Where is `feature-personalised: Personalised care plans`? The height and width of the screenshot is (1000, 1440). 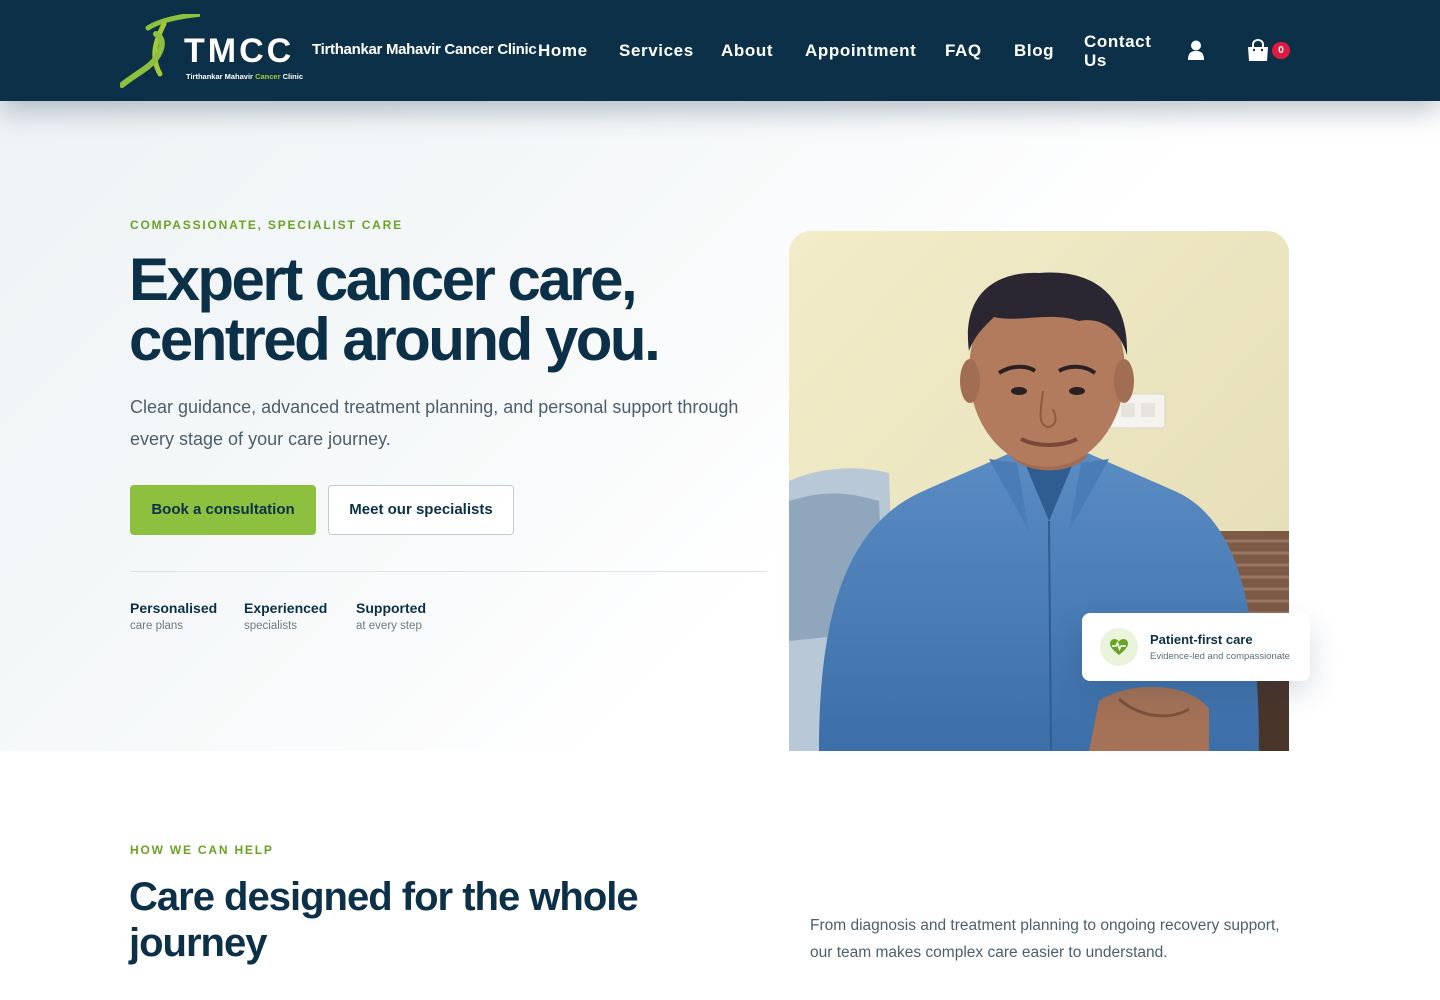 feature-personalised: Personalised care plans is located at coordinates (173, 616).